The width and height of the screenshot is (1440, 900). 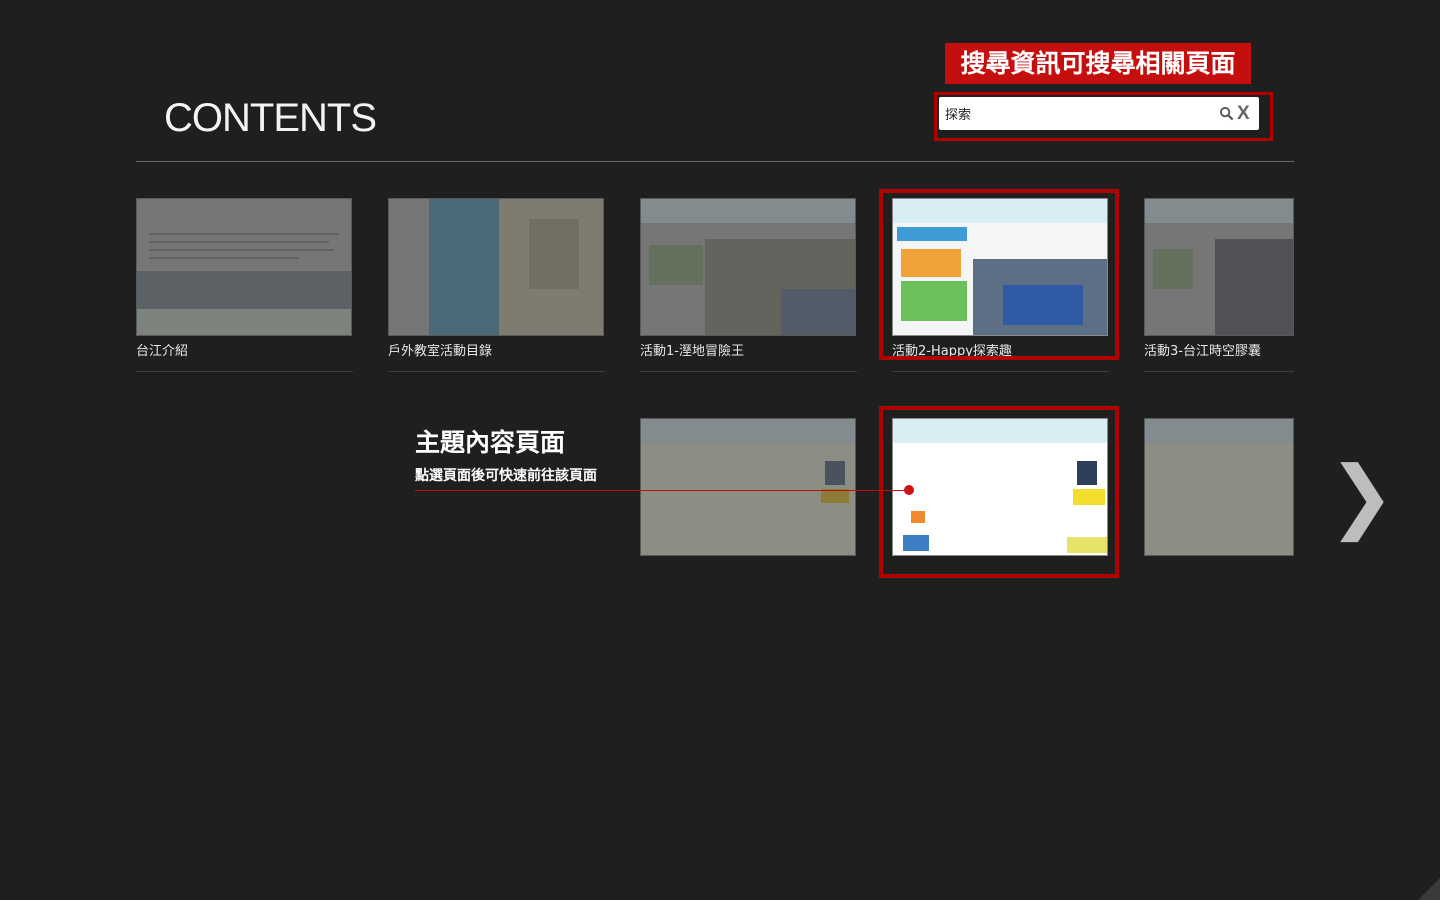 What do you see at coordinates (1219, 358) in the screenshot?
I see `page-label-5: 活動3-台江時空膠囊` at bounding box center [1219, 358].